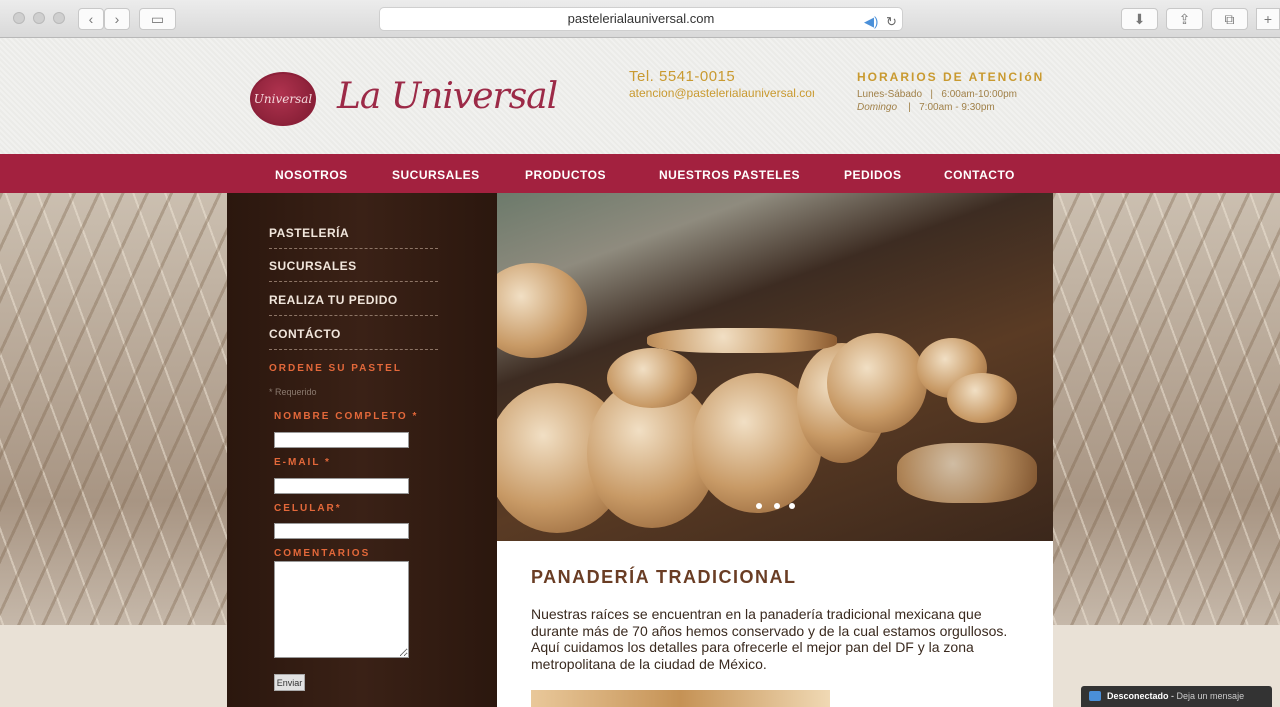  Describe the element at coordinates (346, 416) in the screenshot. I see `name-label: NOMBRE COMPLETO *` at that location.